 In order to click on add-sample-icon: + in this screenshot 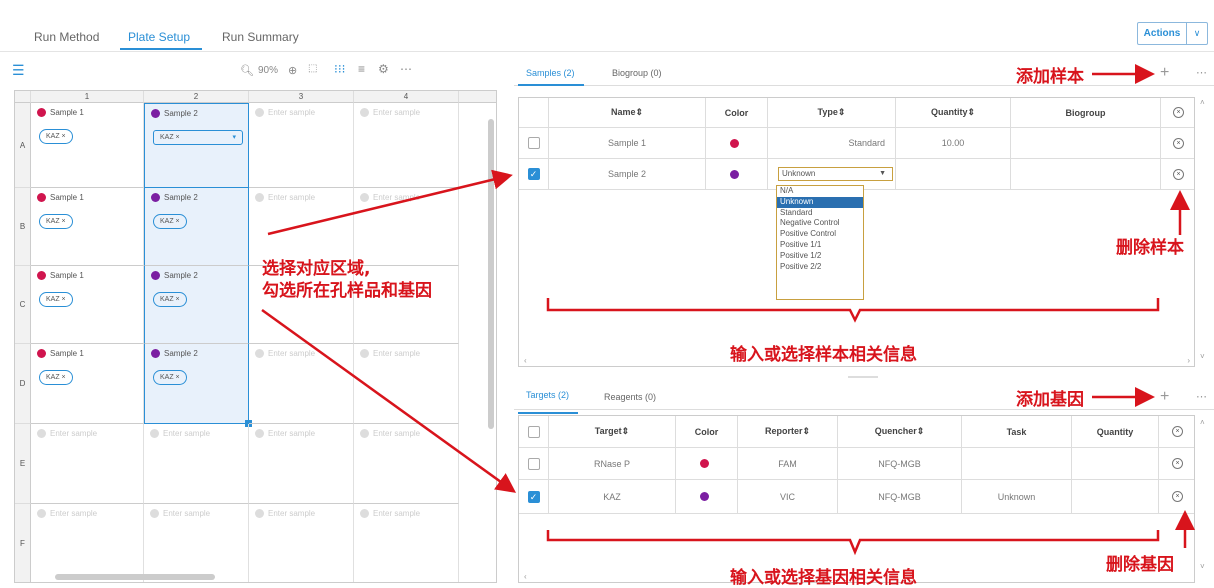, I will do `click(1164, 73)`.